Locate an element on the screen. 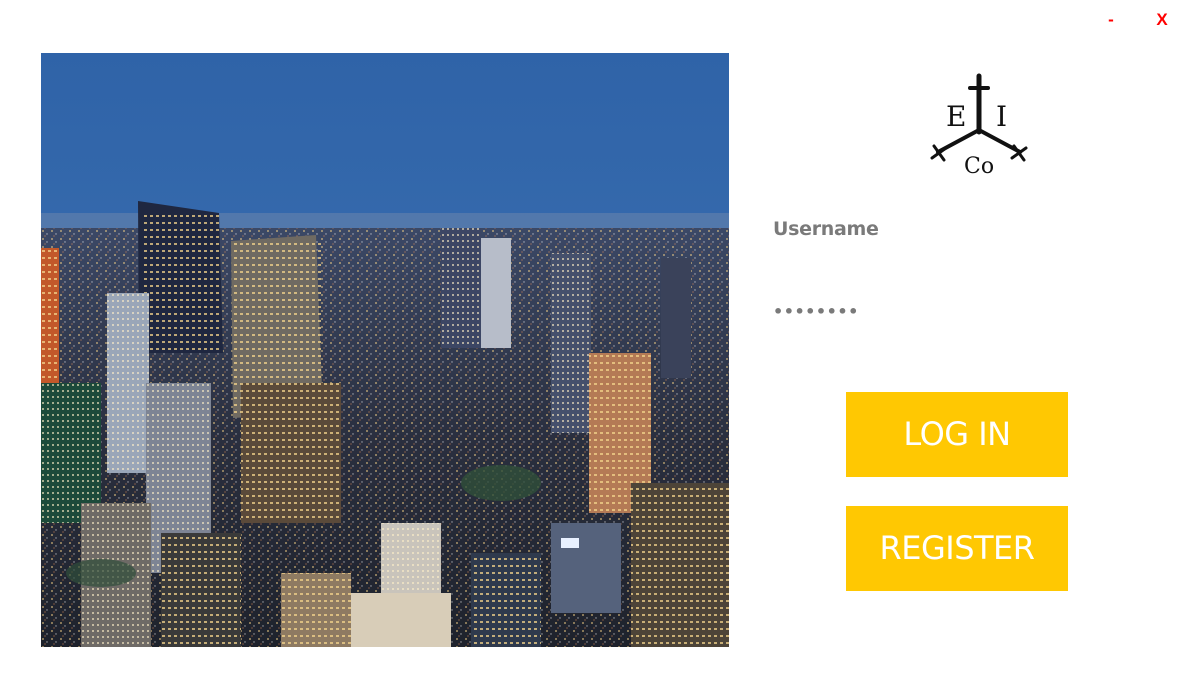 This screenshot has width=1192, height=697. logo-letter-i: I is located at coordinates (1001, 116).